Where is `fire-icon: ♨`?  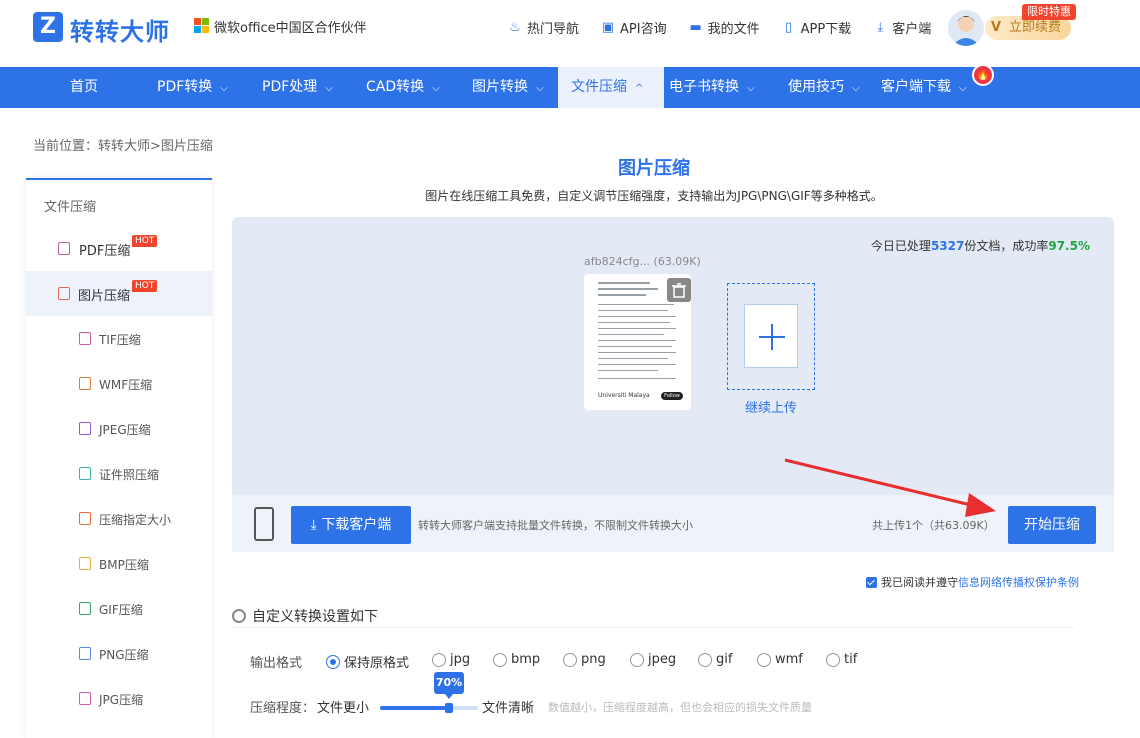
fire-icon: ♨ is located at coordinates (515, 27).